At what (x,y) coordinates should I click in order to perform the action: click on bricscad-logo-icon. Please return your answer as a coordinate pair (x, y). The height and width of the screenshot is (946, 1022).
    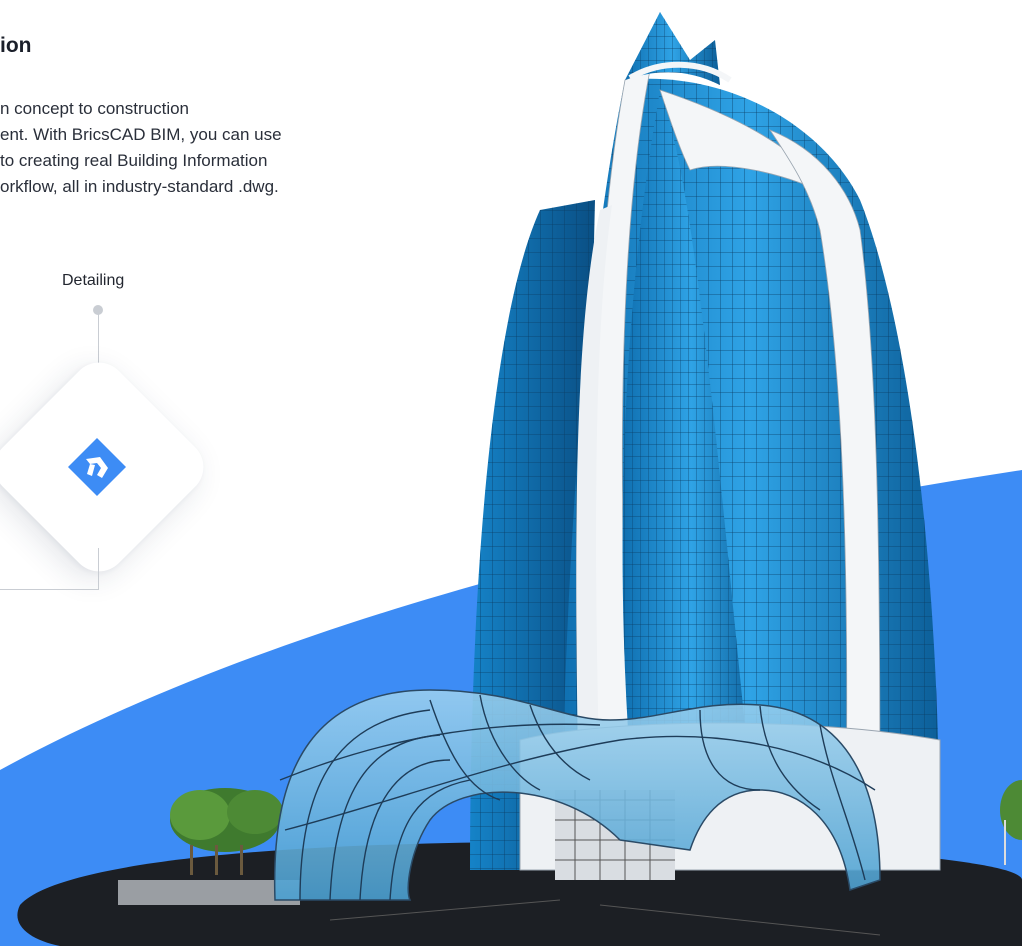
    Looking at the image, I should click on (97, 467).